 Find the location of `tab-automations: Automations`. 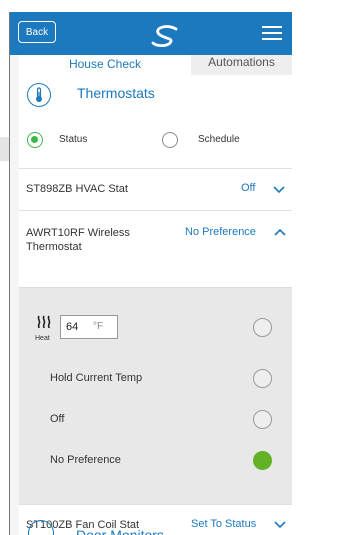

tab-automations: Automations is located at coordinates (241, 65).